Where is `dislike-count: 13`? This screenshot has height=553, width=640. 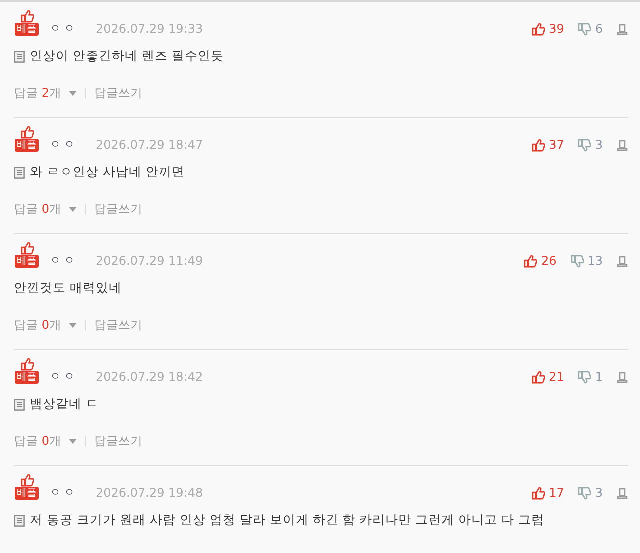
dislike-count: 13 is located at coordinates (595, 261).